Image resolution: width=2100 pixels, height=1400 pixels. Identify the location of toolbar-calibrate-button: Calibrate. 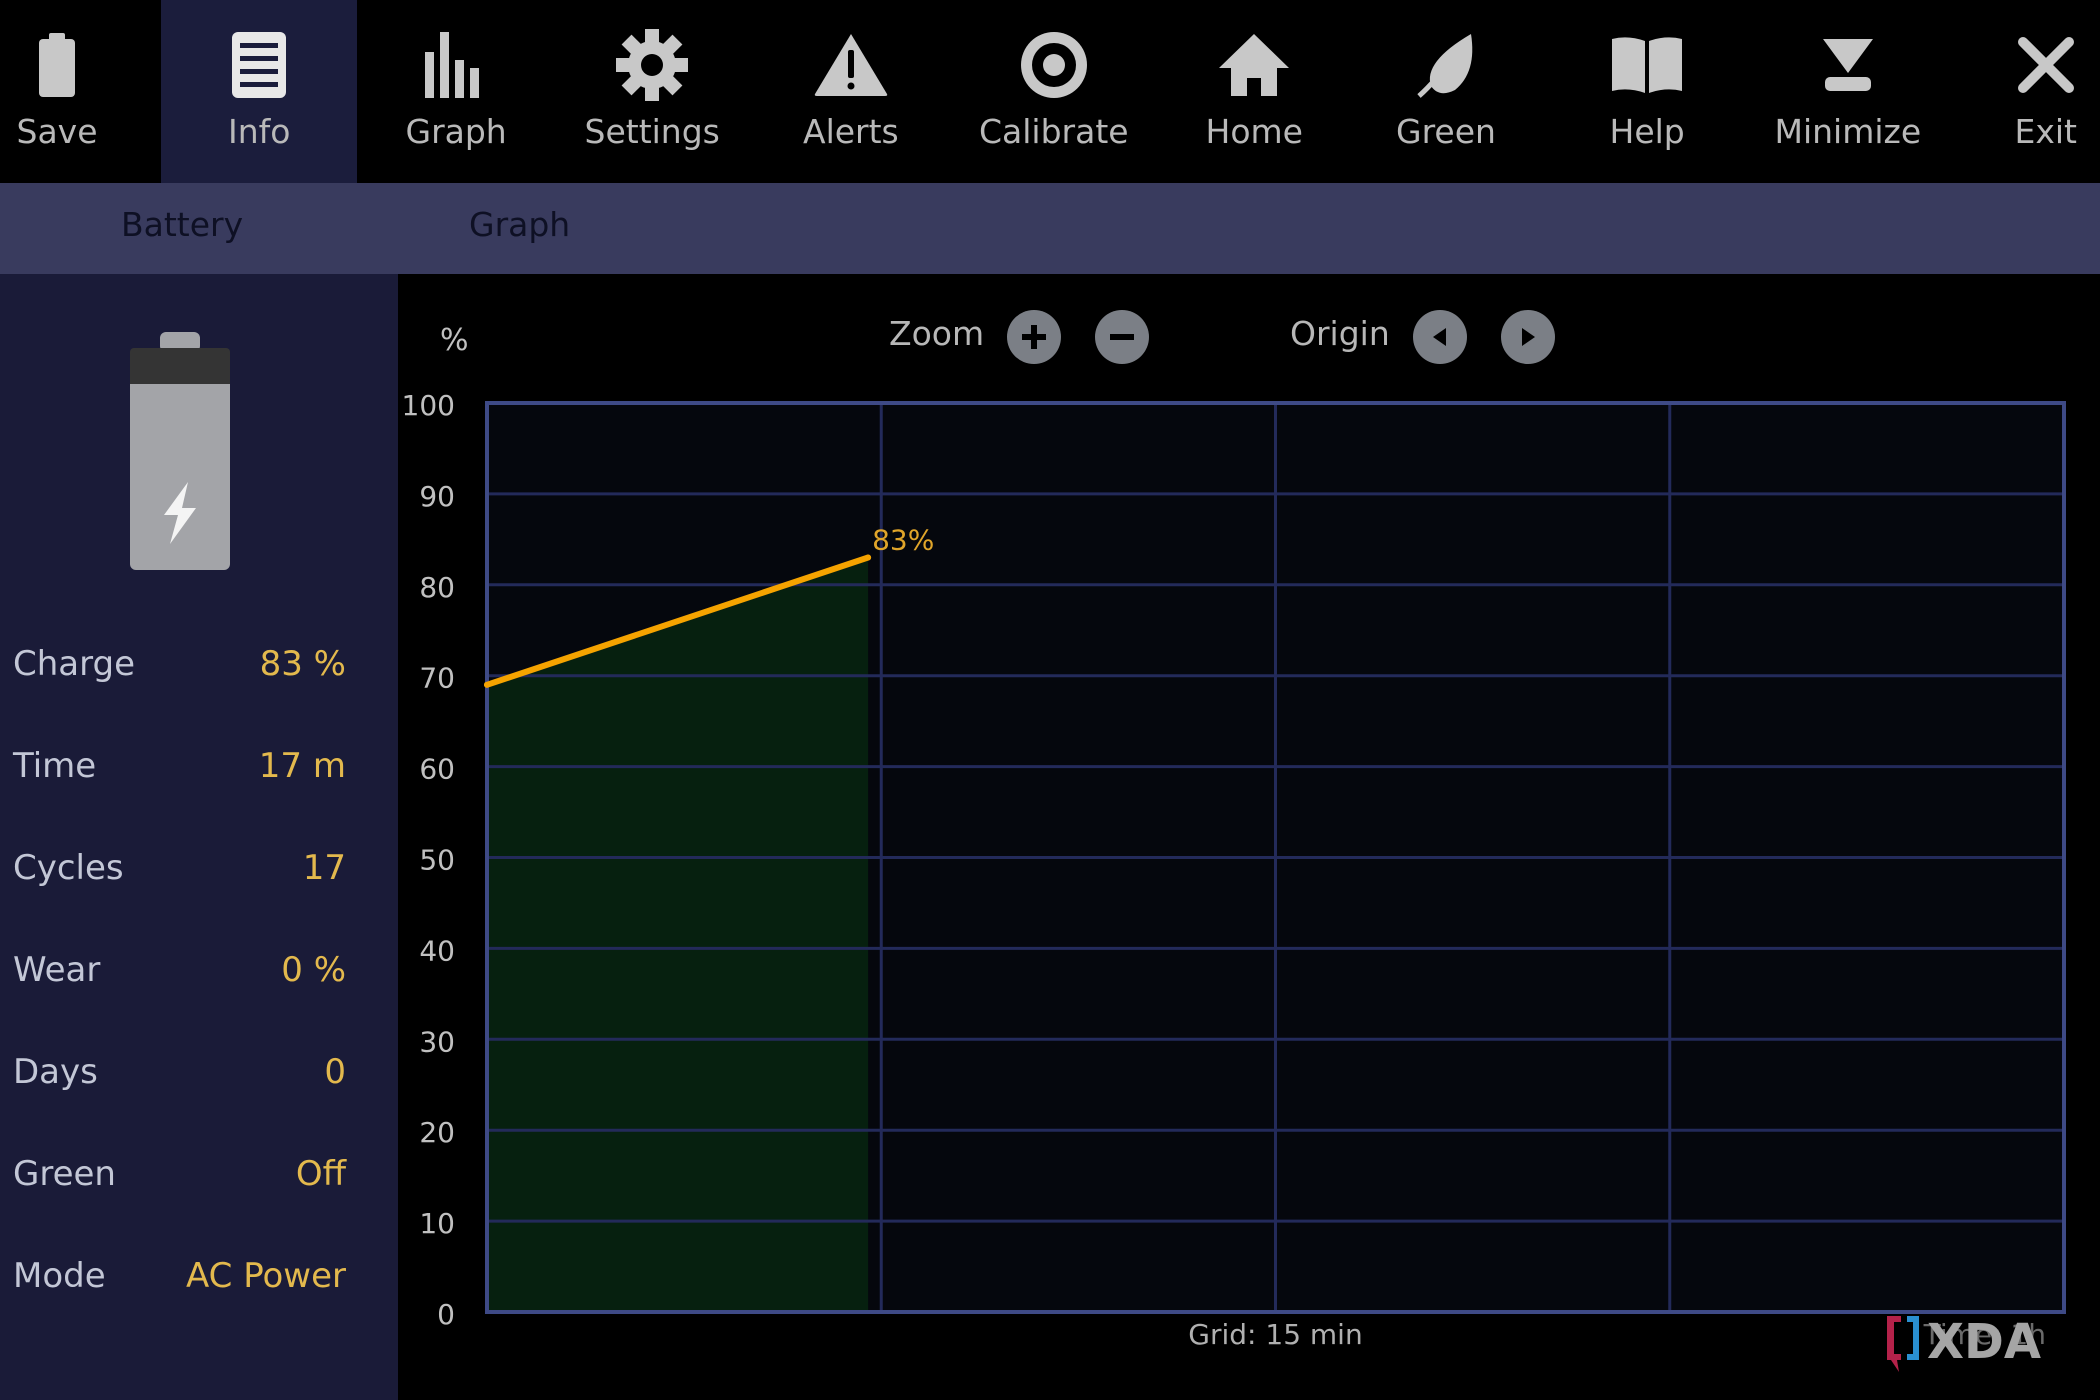
(1054, 91).